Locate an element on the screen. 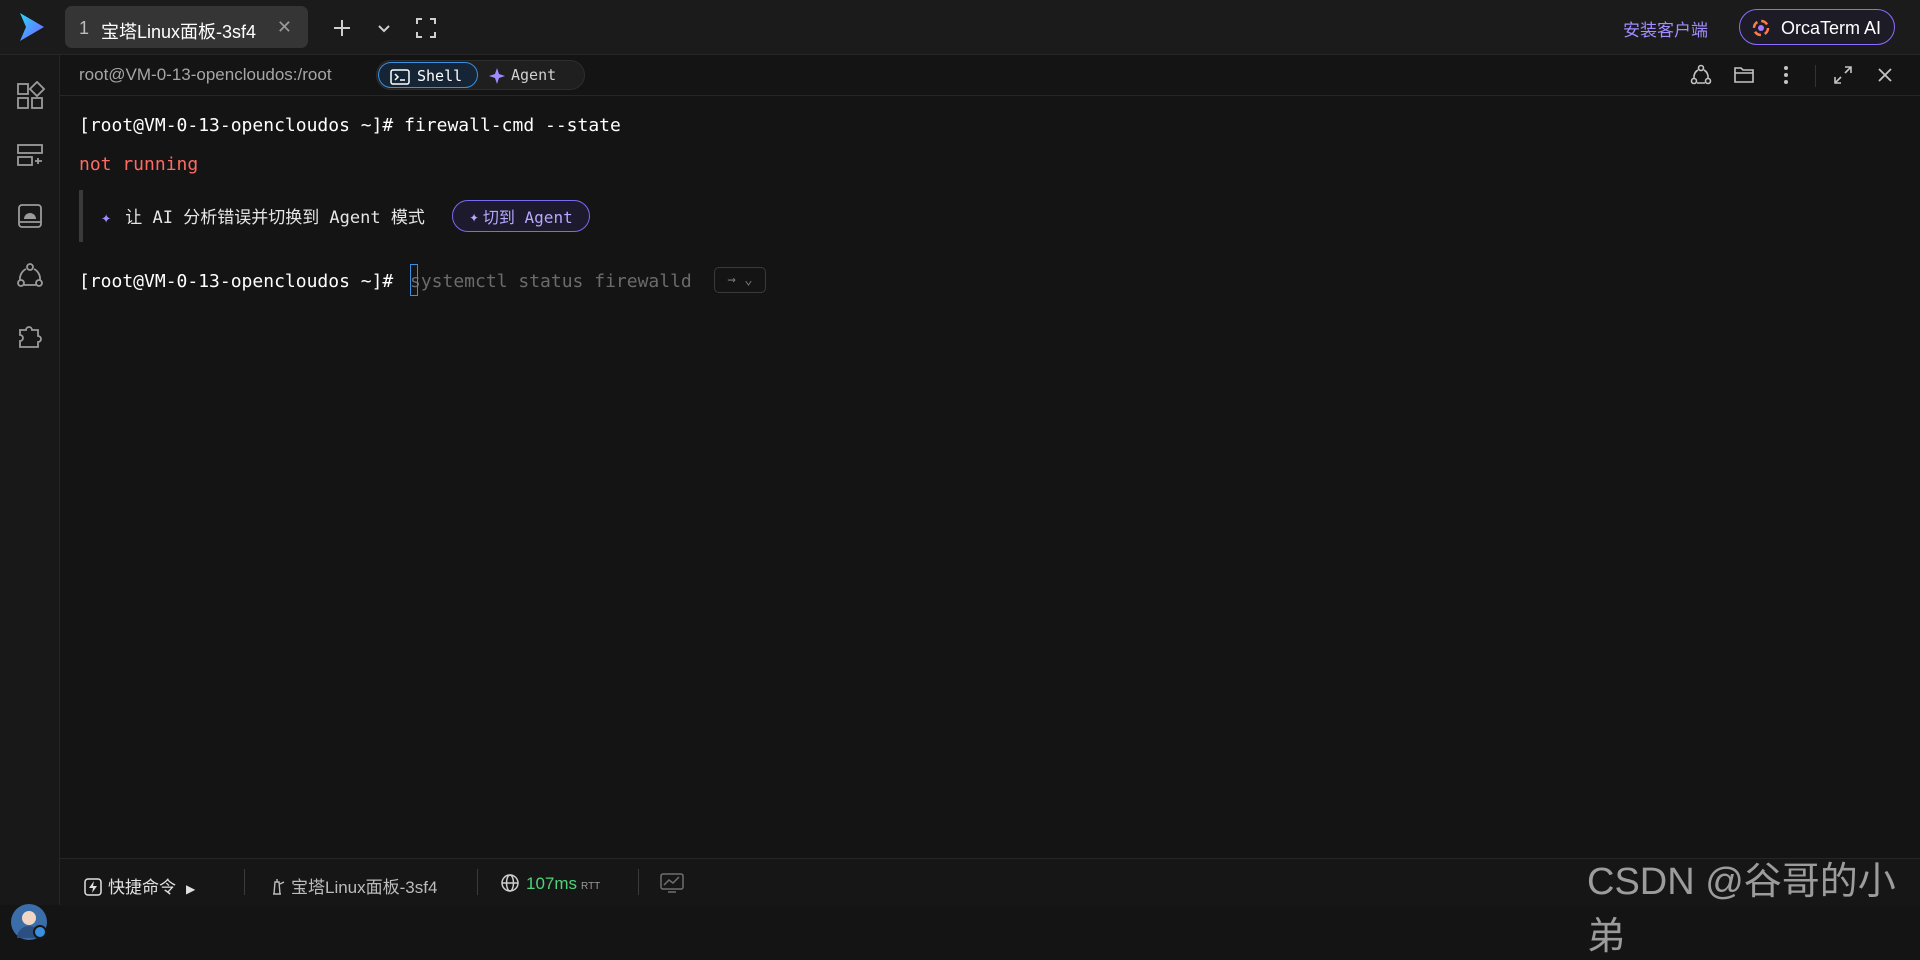 This screenshot has width=1920, height=960. close-session-button is located at coordinates (1885, 75).